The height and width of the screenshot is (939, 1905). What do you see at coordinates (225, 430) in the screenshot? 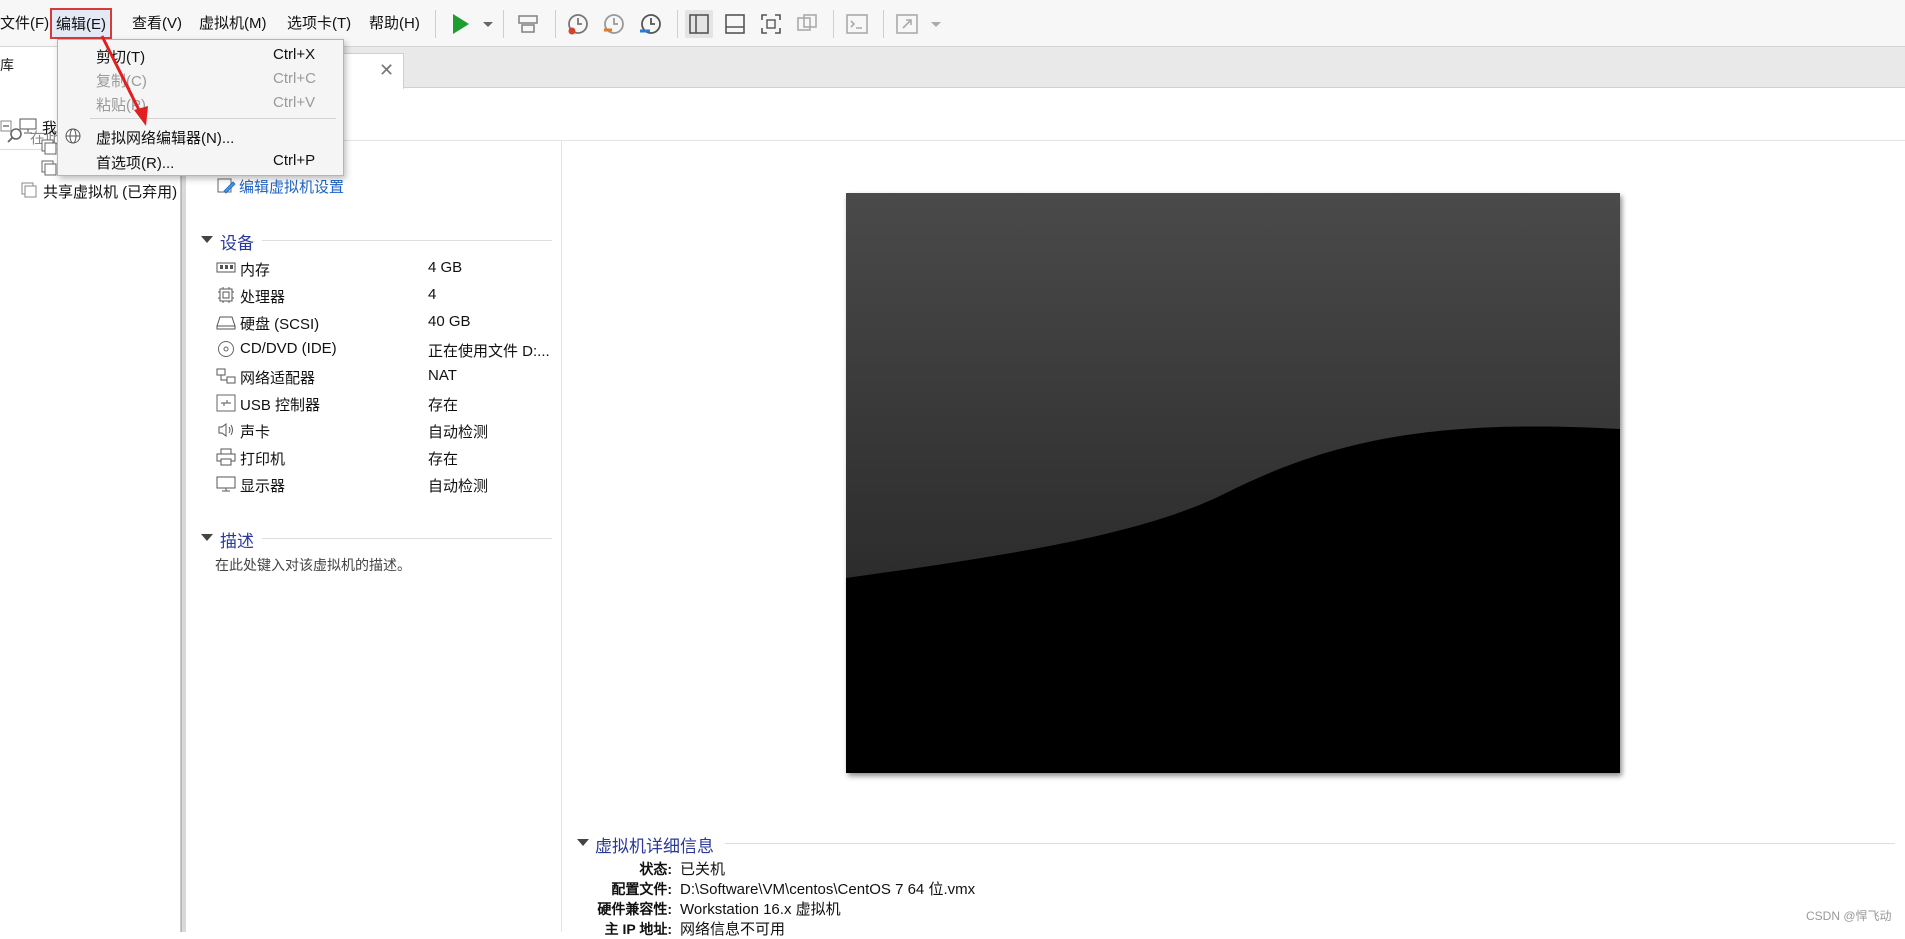
I see `speaker-icon` at bounding box center [225, 430].